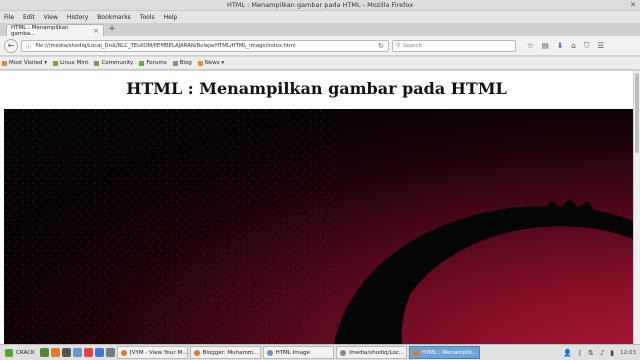 This screenshot has height=360, width=640. Describe the element at coordinates (55, 352) in the screenshot. I see `firefox-launcher-icon` at that location.